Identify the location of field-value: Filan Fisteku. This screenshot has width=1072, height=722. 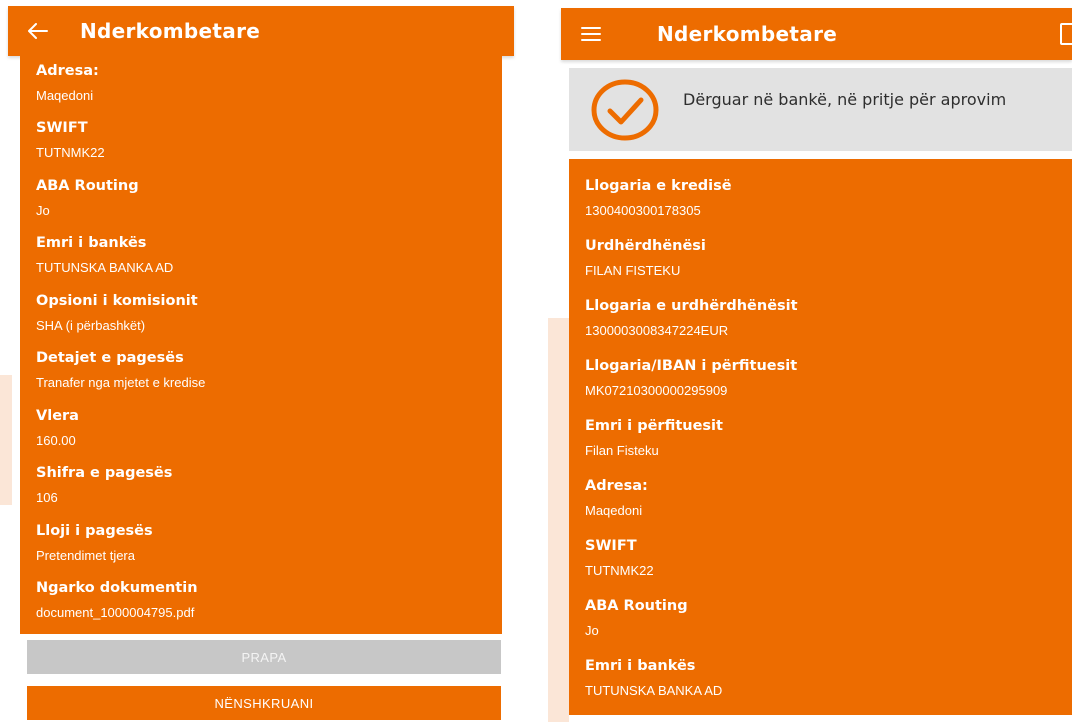
(622, 450).